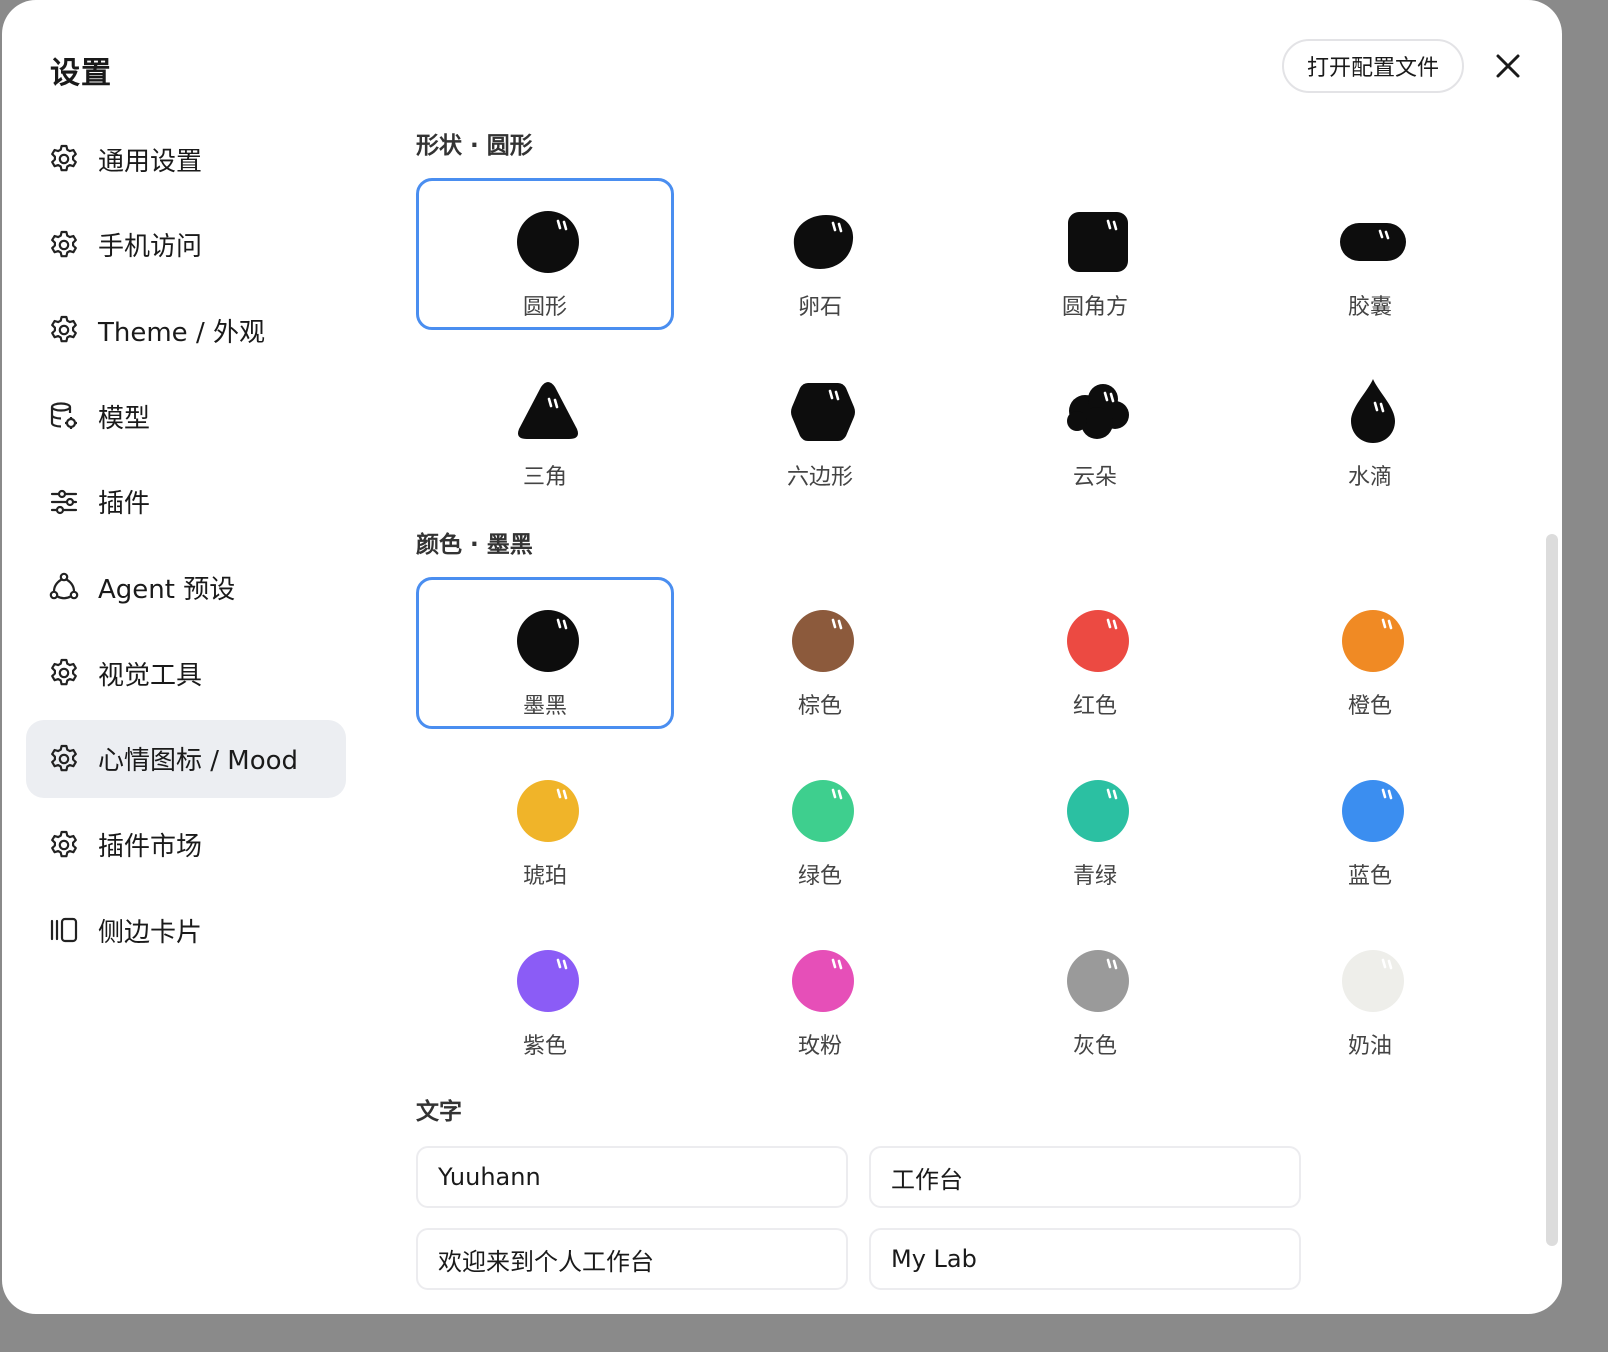 The width and height of the screenshot is (1608, 1352). What do you see at coordinates (1085, 1177) in the screenshot?
I see `workspace-title-input` at bounding box center [1085, 1177].